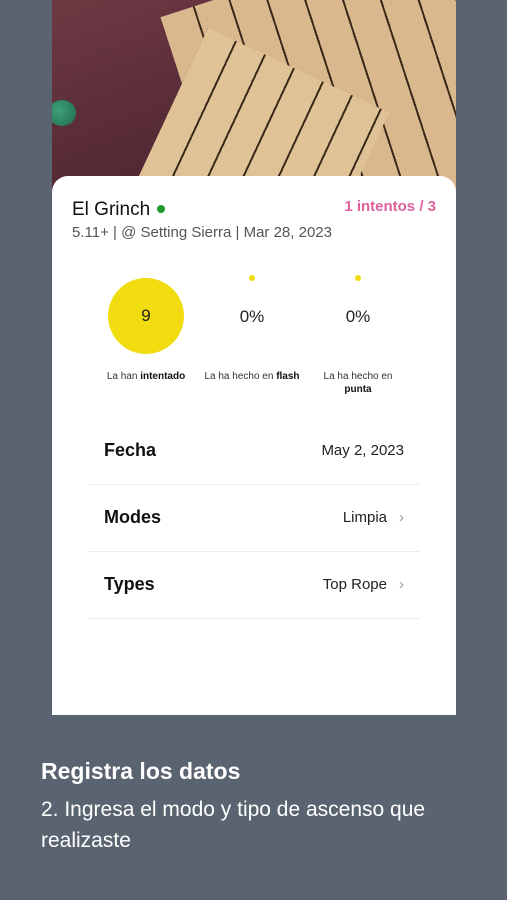  What do you see at coordinates (254, 451) in the screenshot?
I see `field-row-date: Fecha May 2, 2023` at bounding box center [254, 451].